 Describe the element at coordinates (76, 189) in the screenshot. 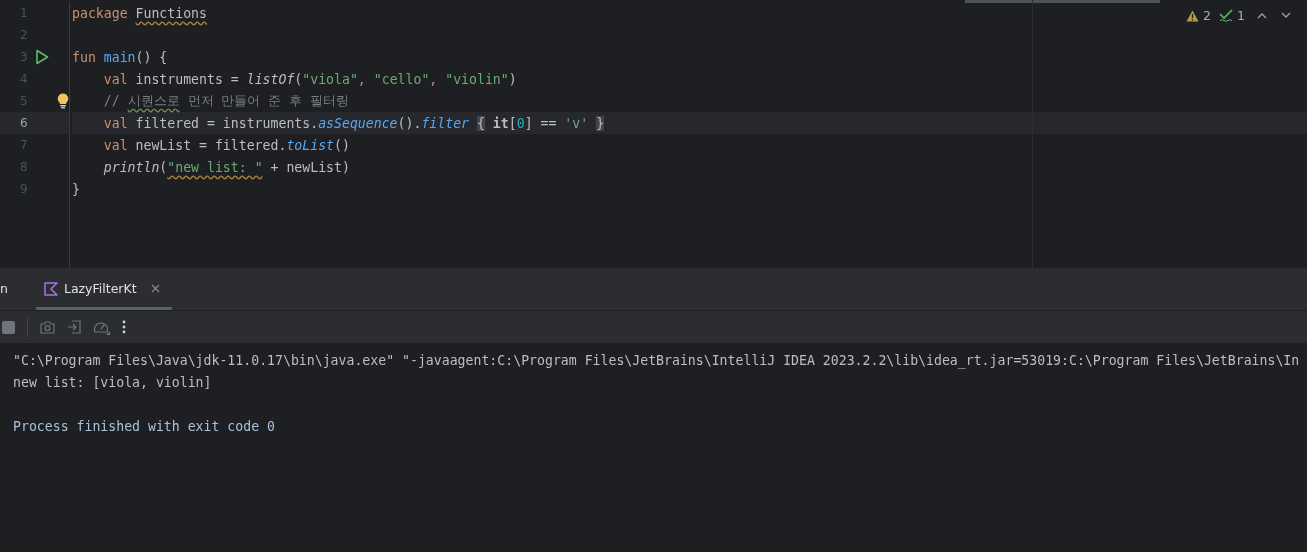

I see `code-line: }` at that location.